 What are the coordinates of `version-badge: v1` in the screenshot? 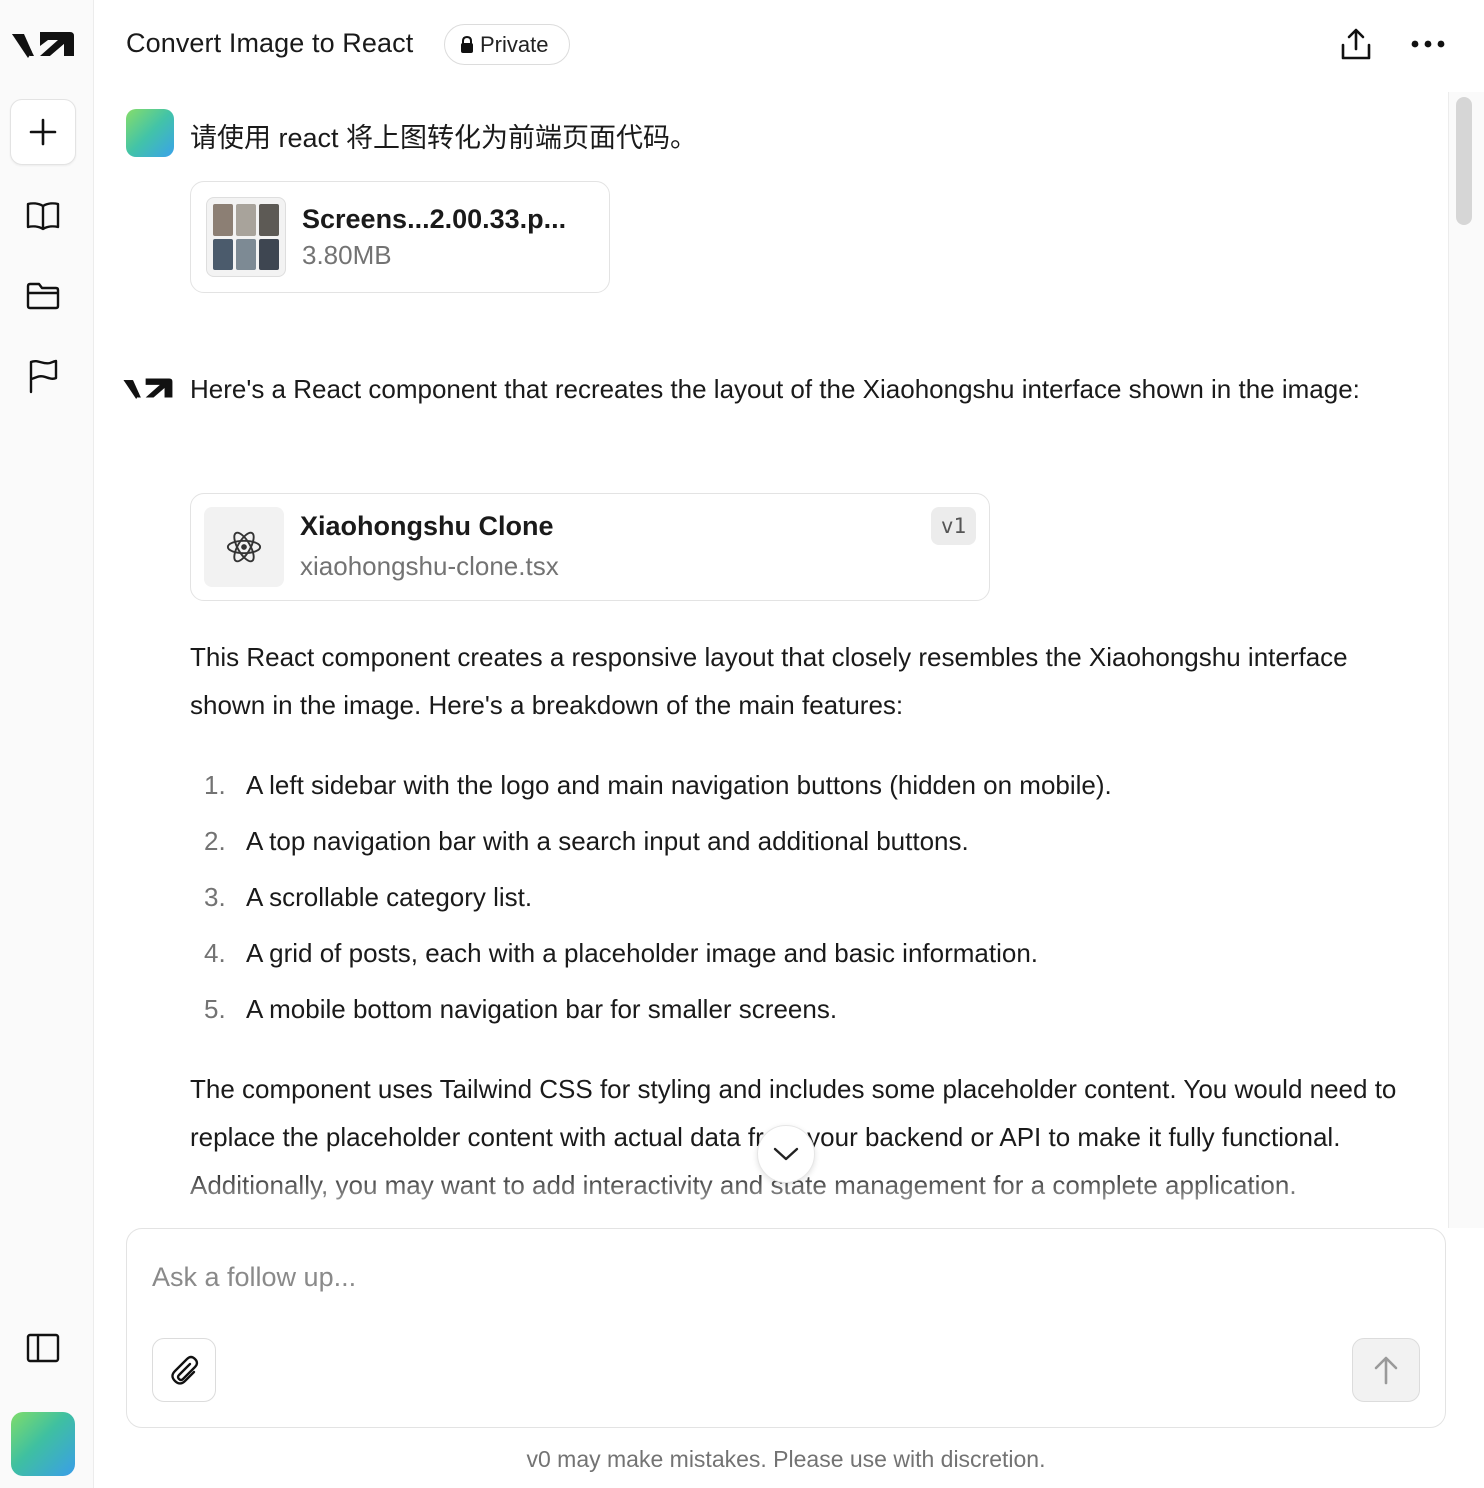 It's located at (953, 526).